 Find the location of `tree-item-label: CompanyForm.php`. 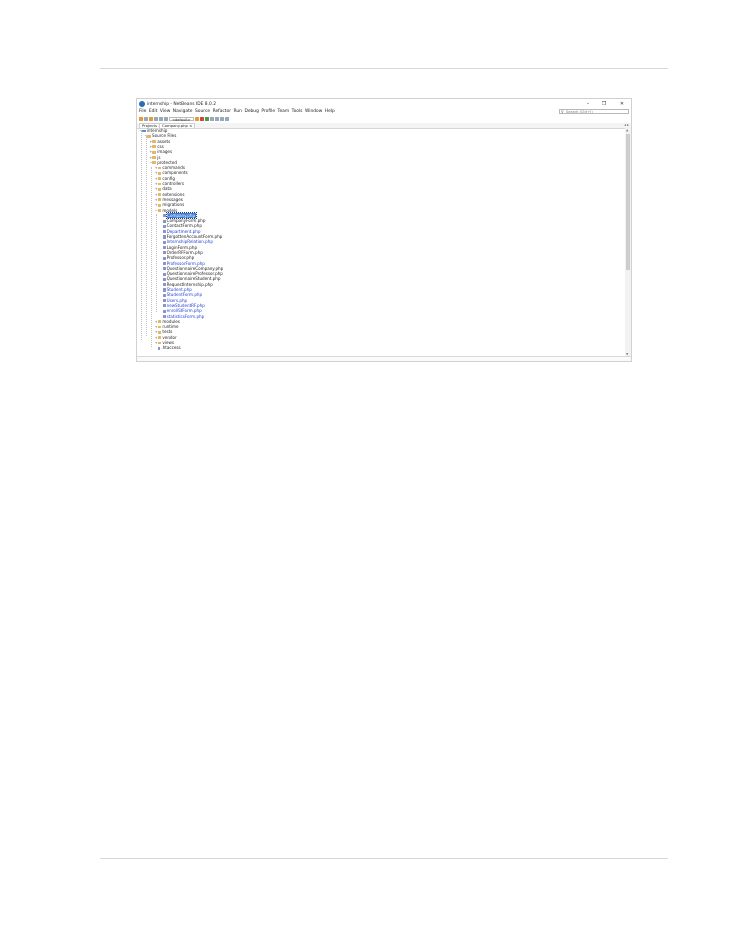

tree-item-label: CompanyForm.php is located at coordinates (186, 221).